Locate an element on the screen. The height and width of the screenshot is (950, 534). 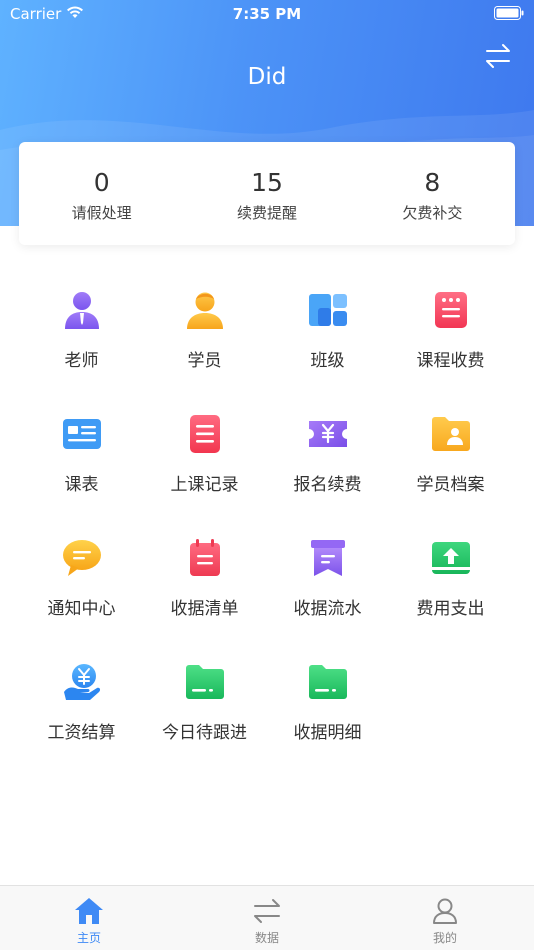
stat-leave-requests: 0 请假处理 is located at coordinates (101, 193).